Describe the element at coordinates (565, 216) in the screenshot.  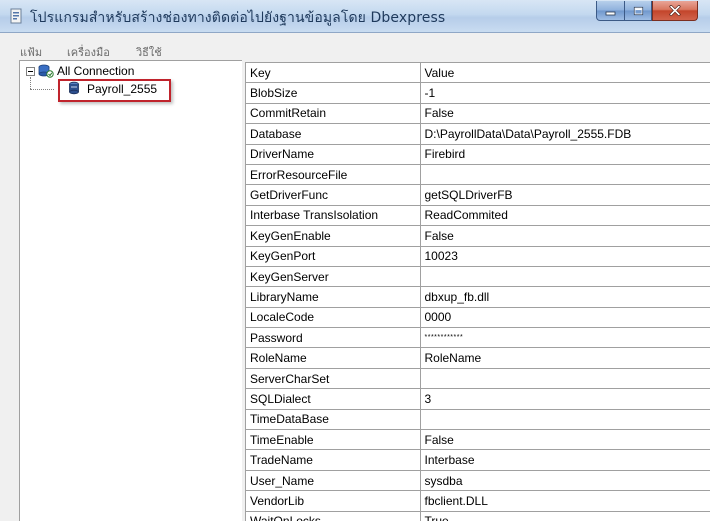
I see `row-value: ReadCommited` at that location.